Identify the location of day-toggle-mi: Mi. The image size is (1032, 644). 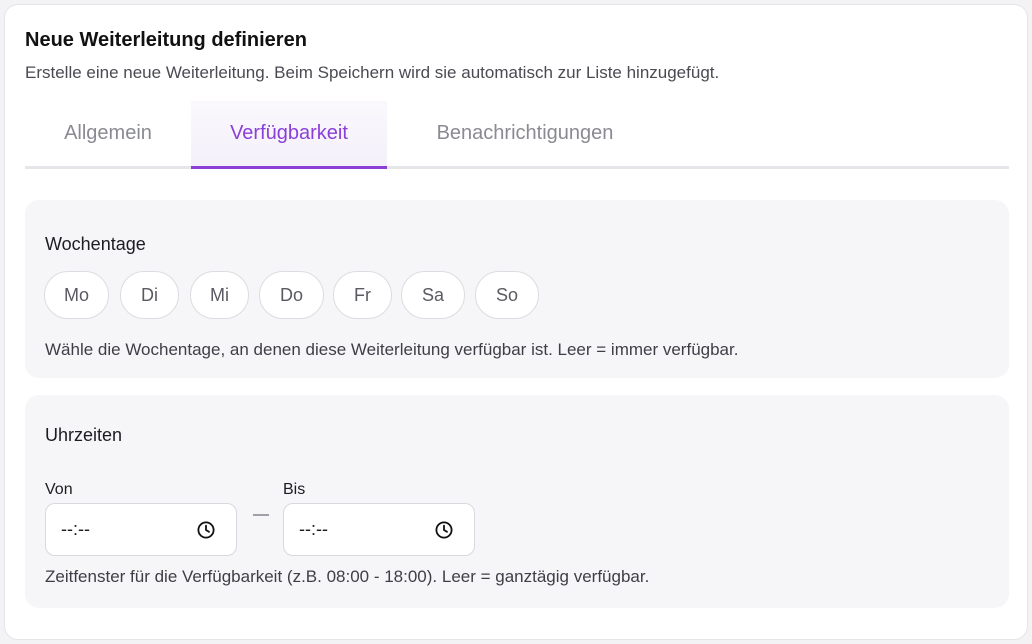
(219, 295).